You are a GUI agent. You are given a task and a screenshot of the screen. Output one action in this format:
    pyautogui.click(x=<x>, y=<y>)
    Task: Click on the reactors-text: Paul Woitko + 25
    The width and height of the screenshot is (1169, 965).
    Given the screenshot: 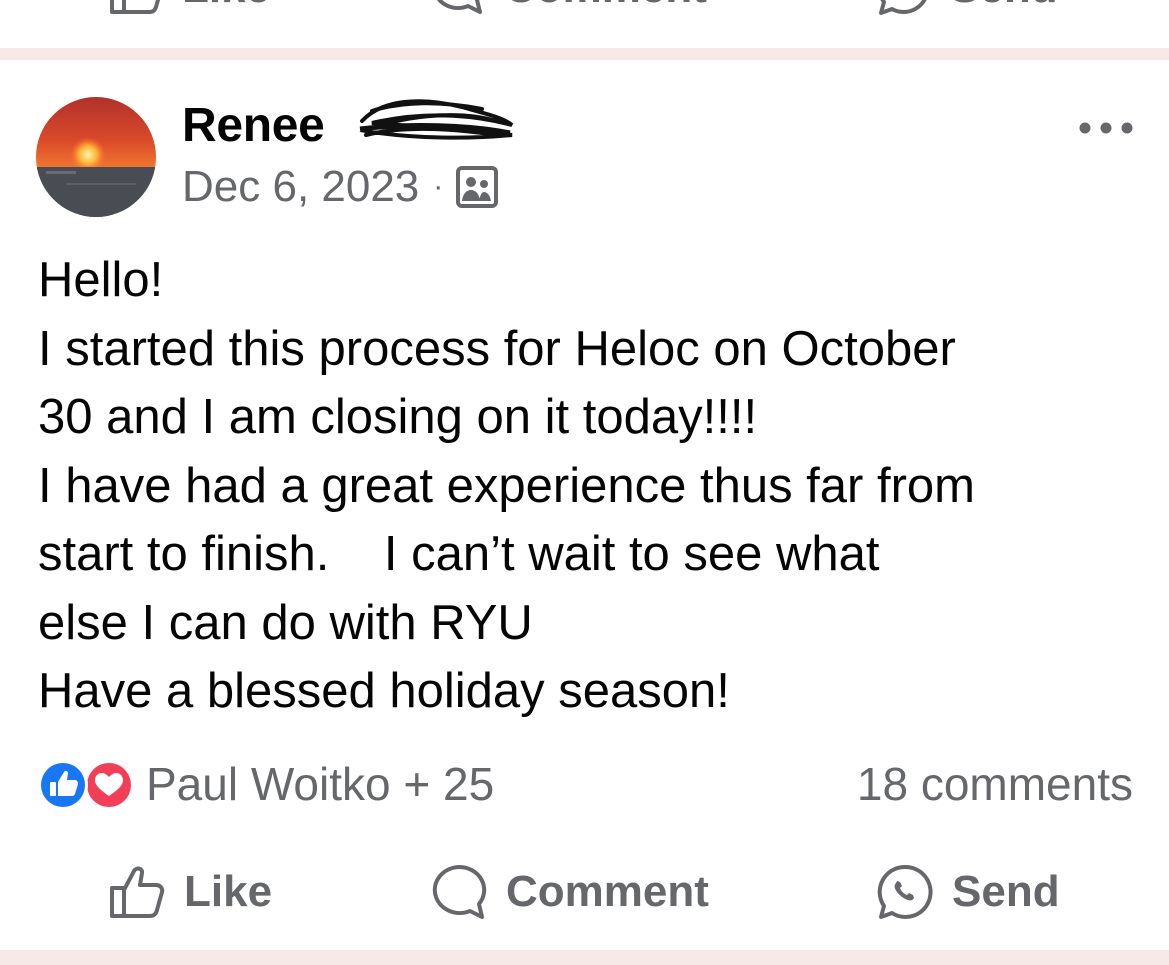 What is the action you would take?
    pyautogui.click(x=320, y=784)
    